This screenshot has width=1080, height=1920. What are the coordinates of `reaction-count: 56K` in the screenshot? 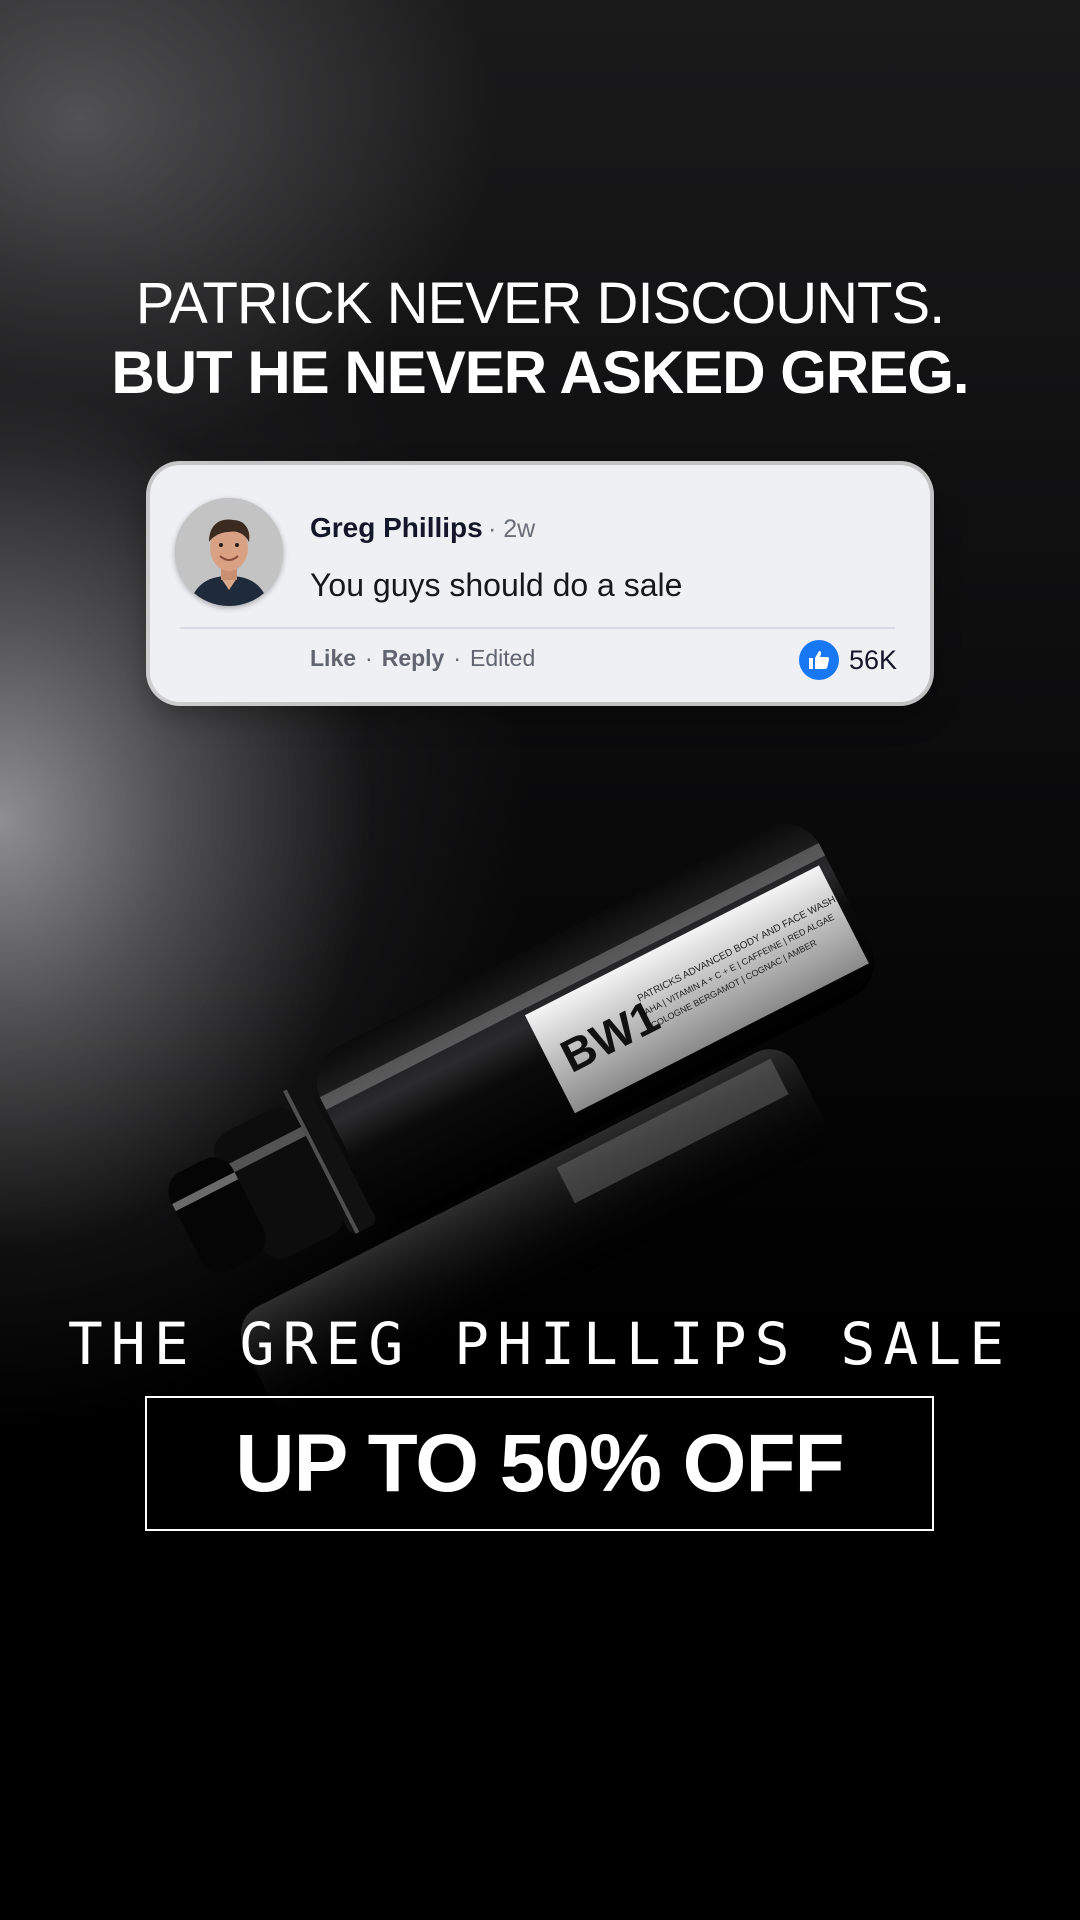 It's located at (872, 659).